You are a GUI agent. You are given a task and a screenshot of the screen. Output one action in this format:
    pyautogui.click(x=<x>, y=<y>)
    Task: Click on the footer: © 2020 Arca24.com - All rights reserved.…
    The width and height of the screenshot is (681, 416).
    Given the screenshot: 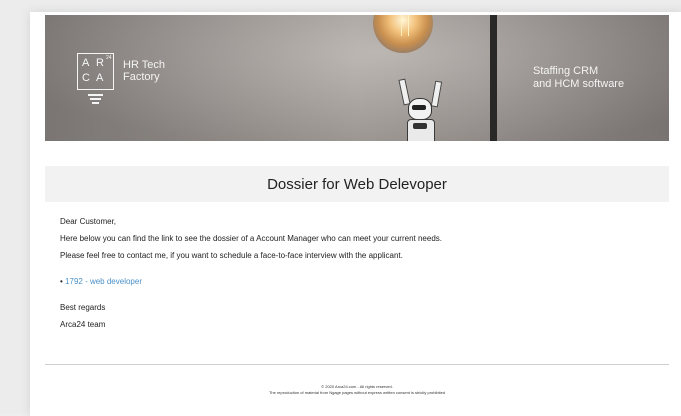 What is the action you would take?
    pyautogui.click(x=357, y=390)
    